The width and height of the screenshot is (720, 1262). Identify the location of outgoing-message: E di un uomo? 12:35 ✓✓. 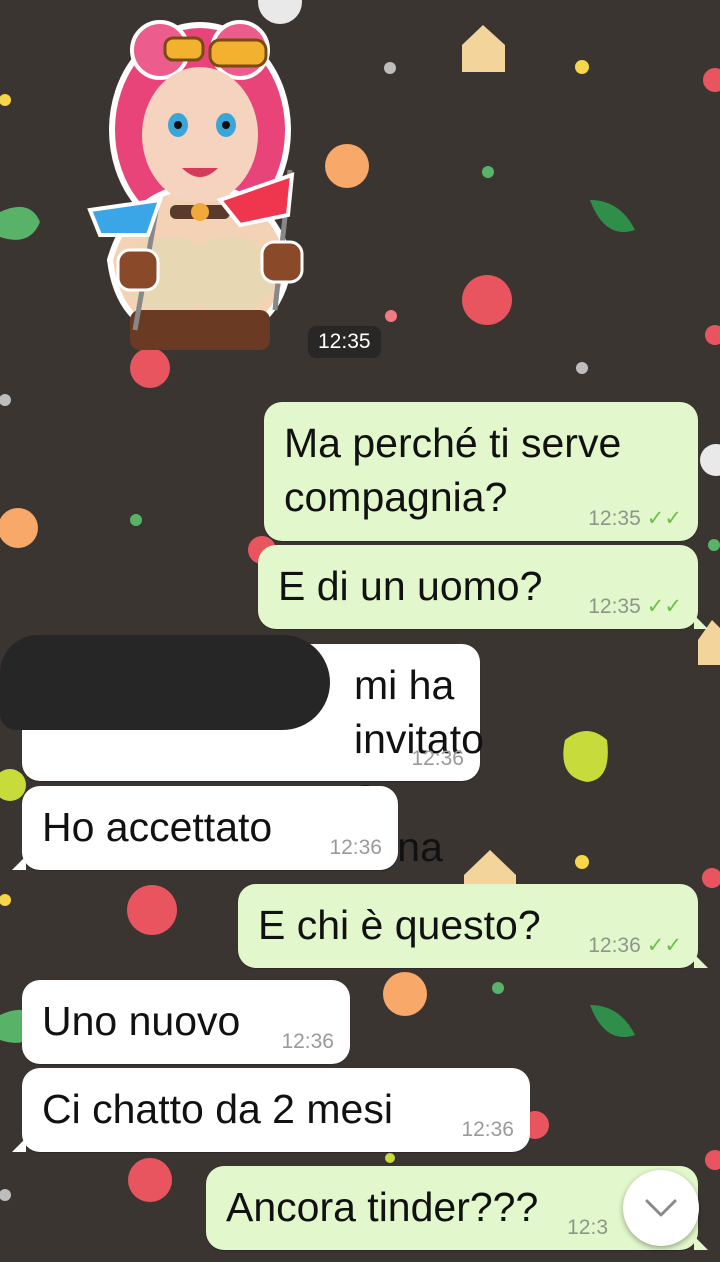
(483, 587).